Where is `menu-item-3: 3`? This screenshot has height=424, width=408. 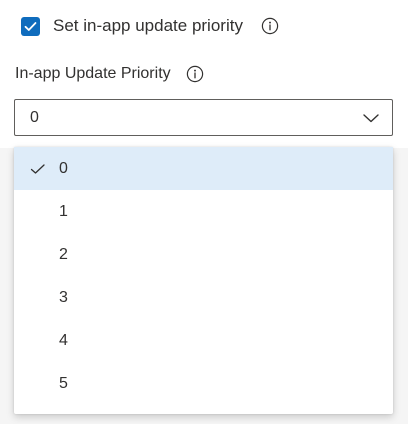
menu-item-3: 3 is located at coordinates (203, 297).